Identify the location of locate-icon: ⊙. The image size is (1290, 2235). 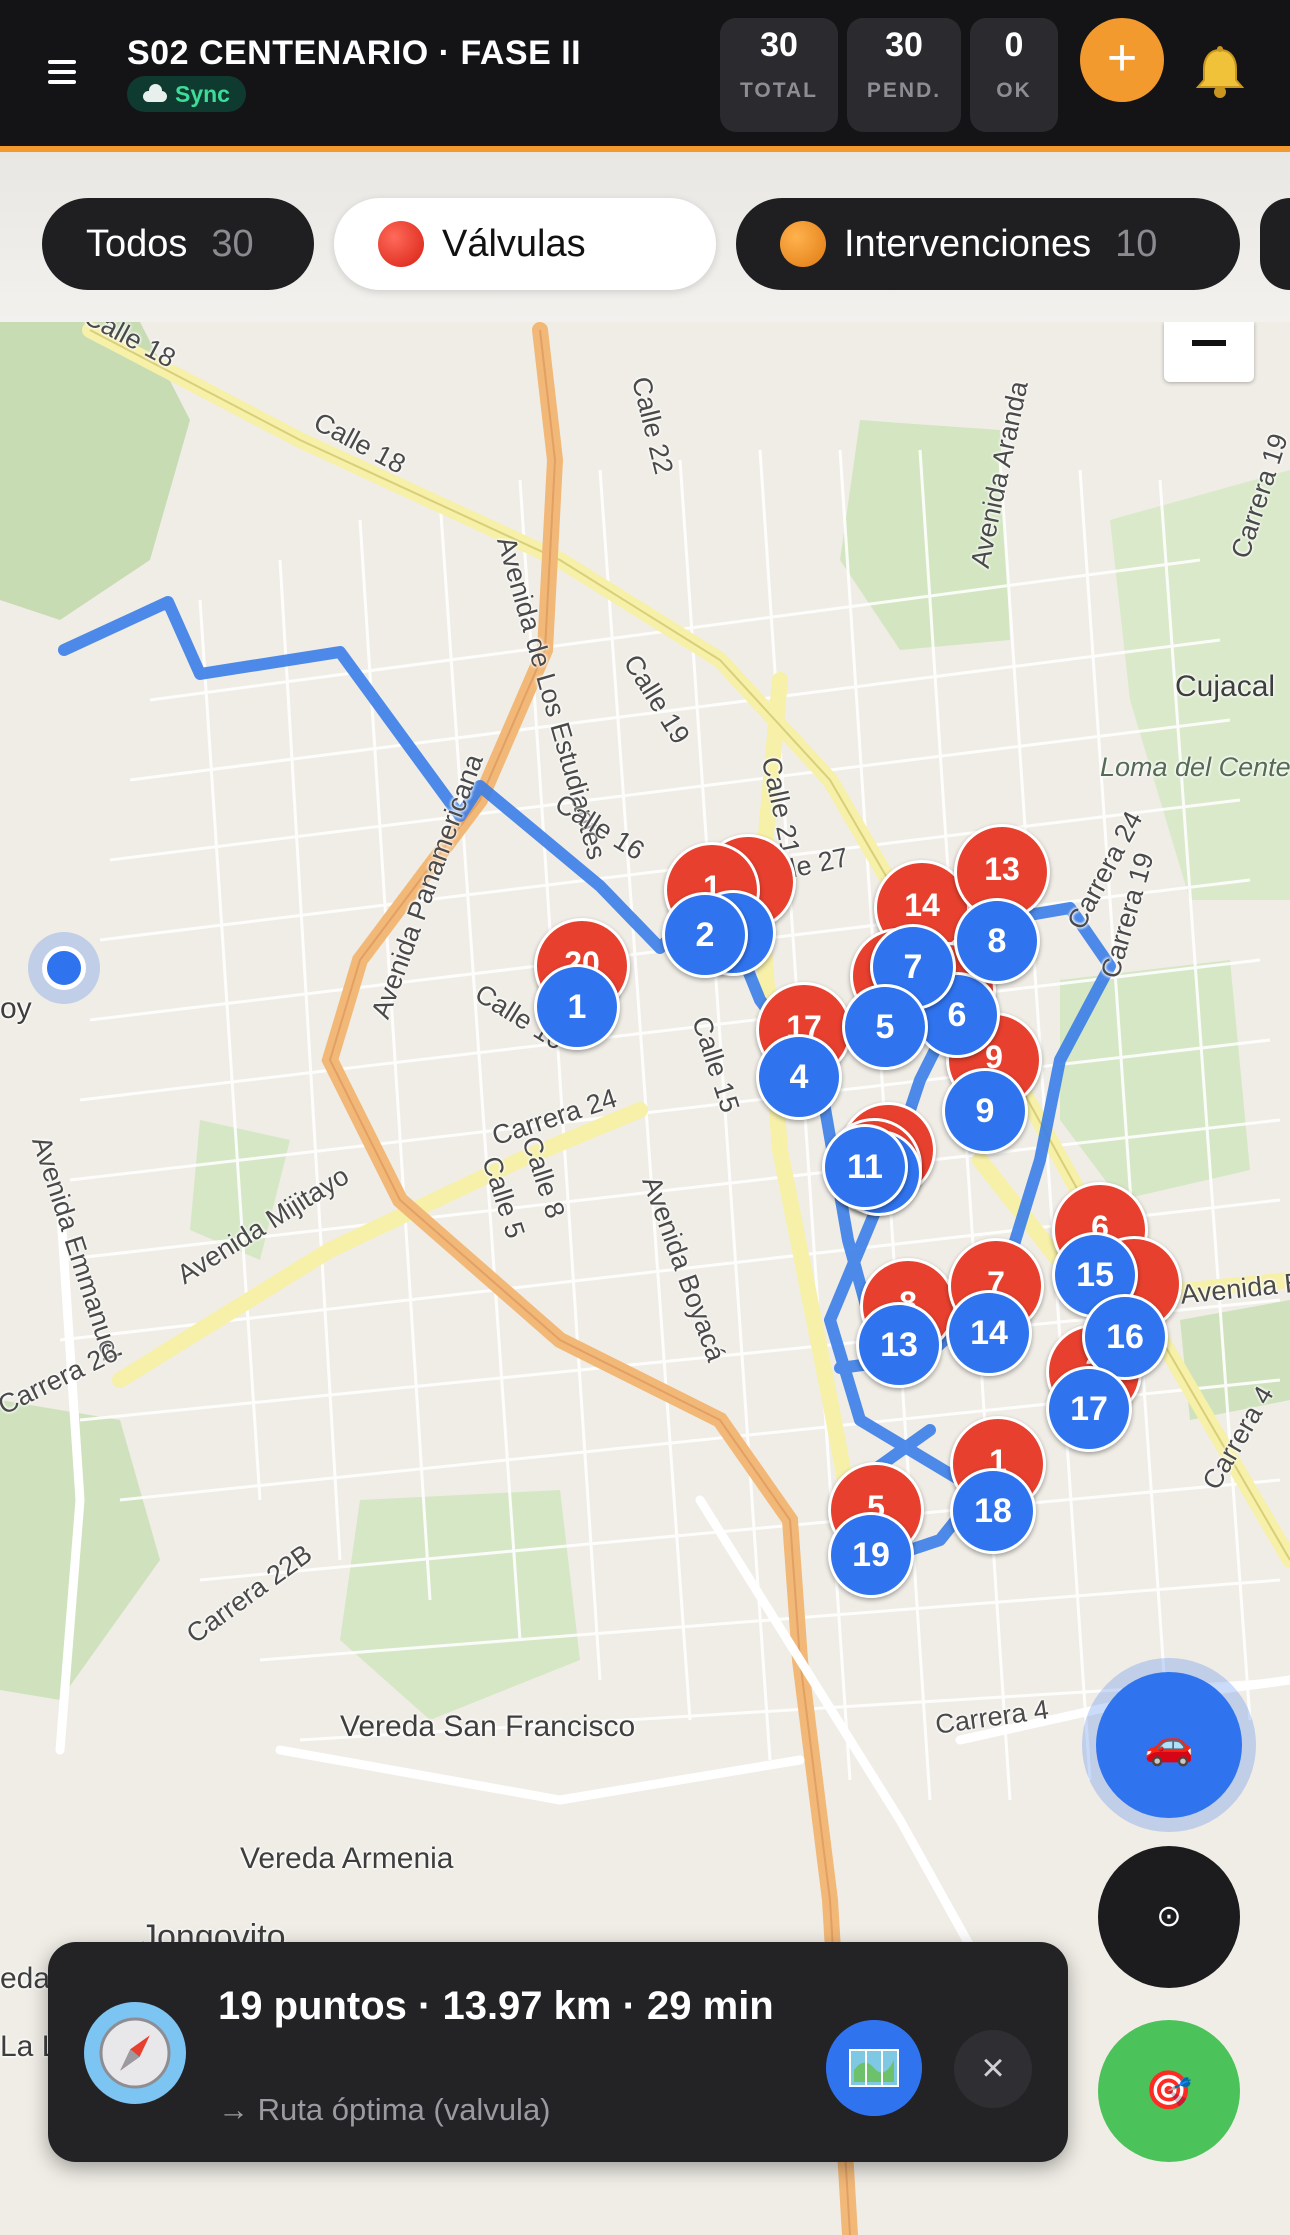
(1169, 1916).